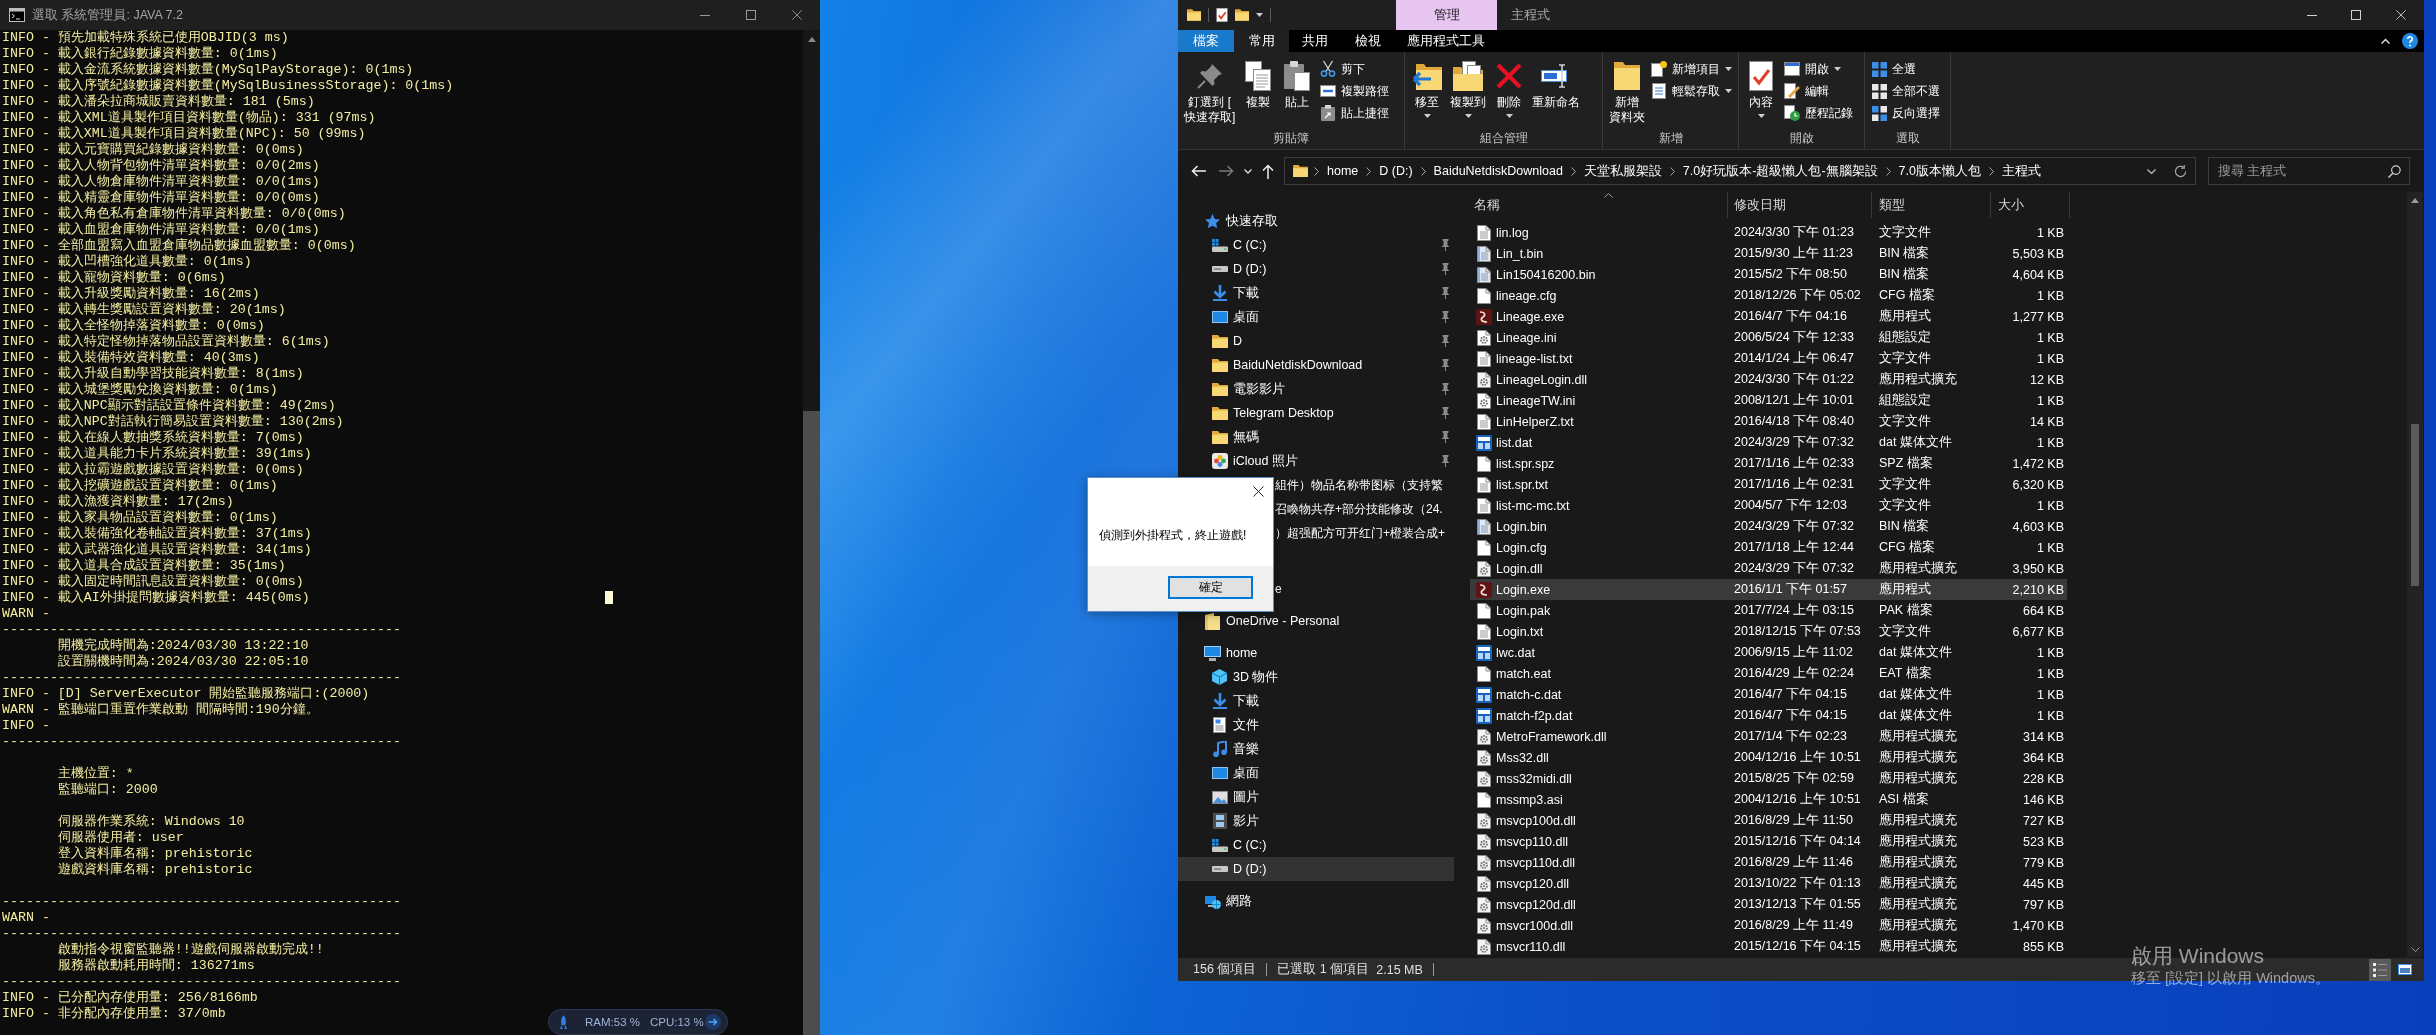 The width and height of the screenshot is (2436, 1035). Describe the element at coordinates (1818, 91) in the screenshot. I see `ribbon-button: 編輯` at that location.